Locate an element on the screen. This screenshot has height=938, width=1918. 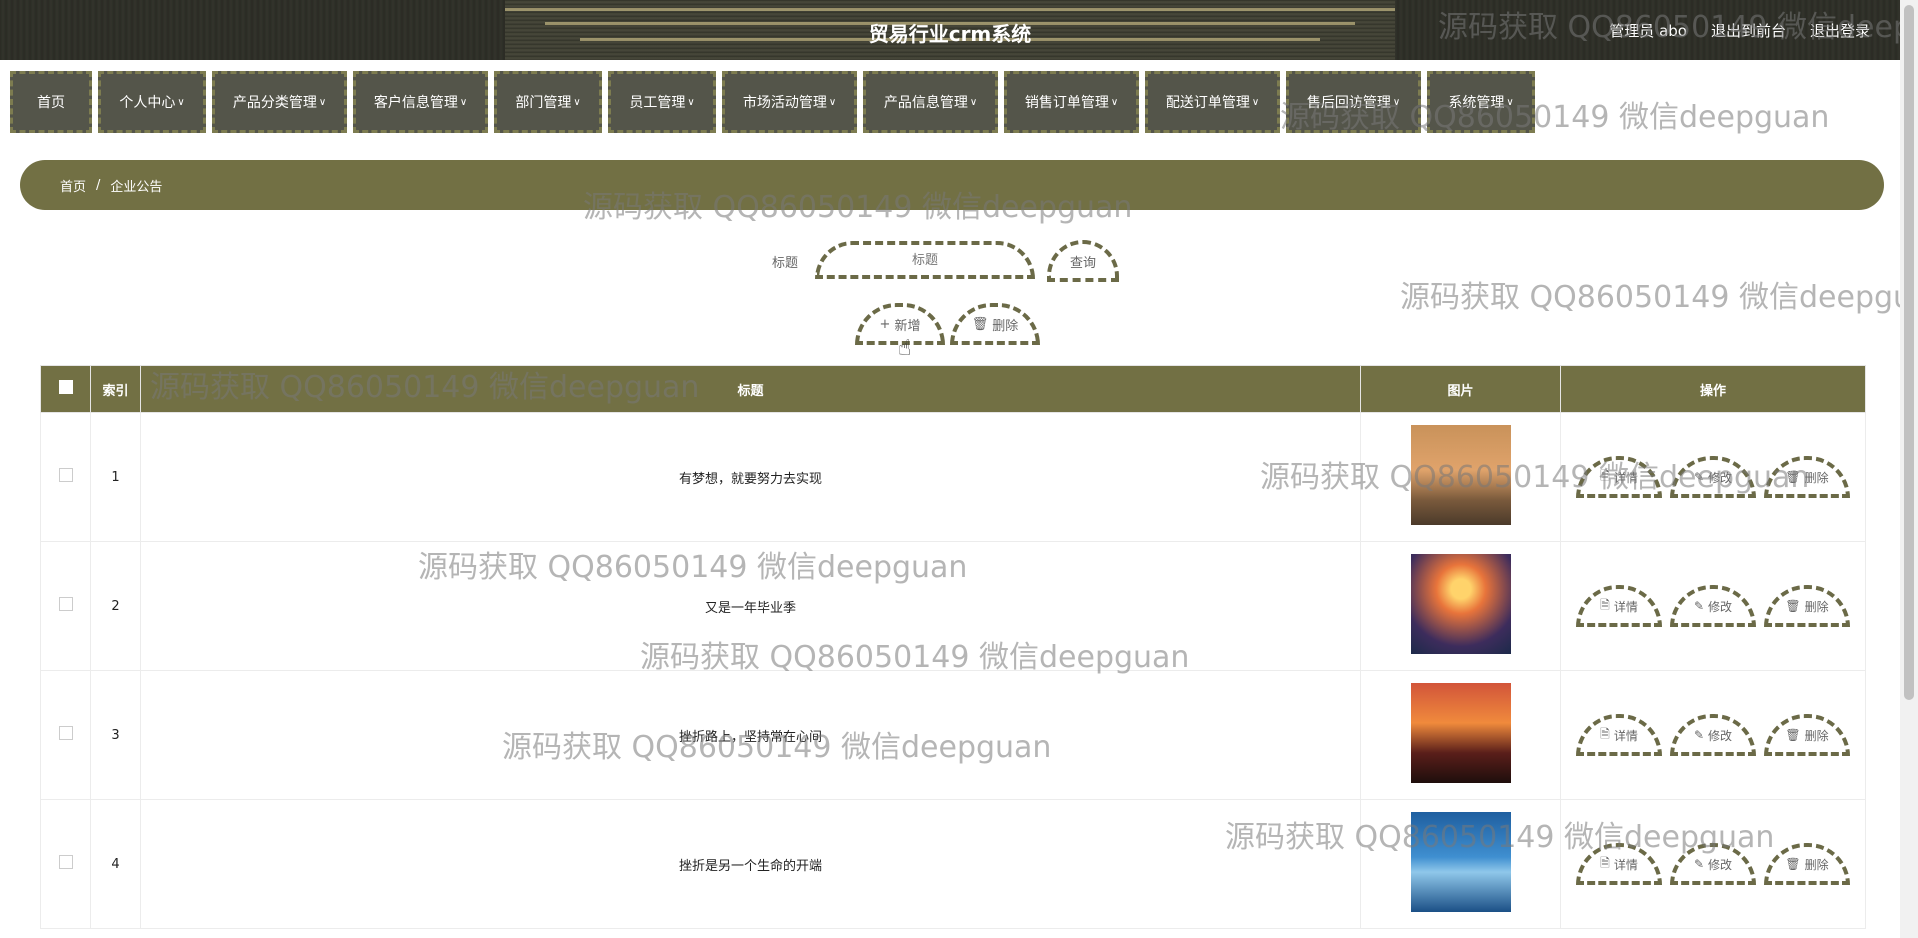
column-header-title: 标题 is located at coordinates (750, 389).